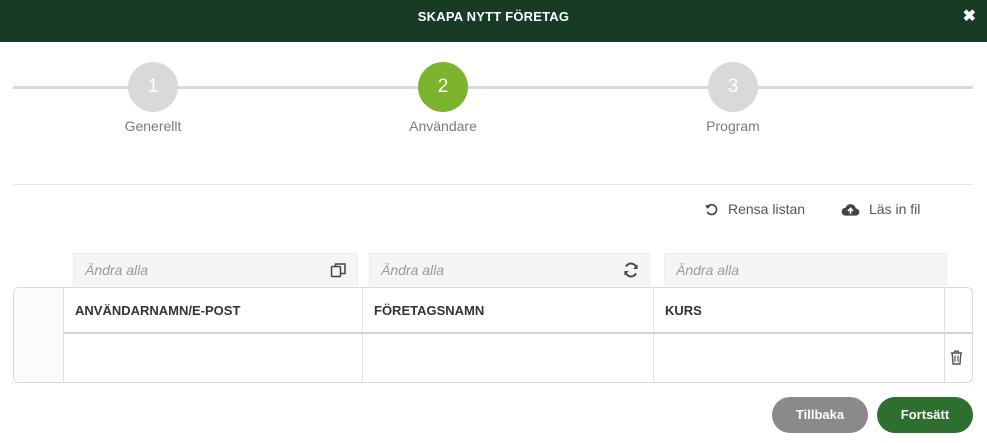 The width and height of the screenshot is (987, 443). What do you see at coordinates (429, 310) in the screenshot?
I see `column-header-company: FÖRETAGSNAMN` at bounding box center [429, 310].